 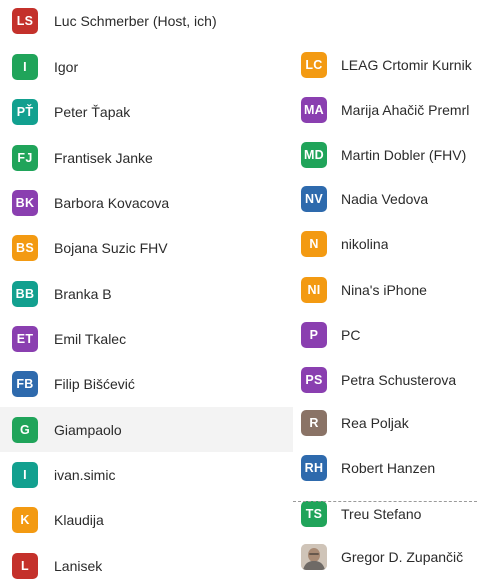 What do you see at coordinates (385, 501) in the screenshot?
I see `list-divider` at bounding box center [385, 501].